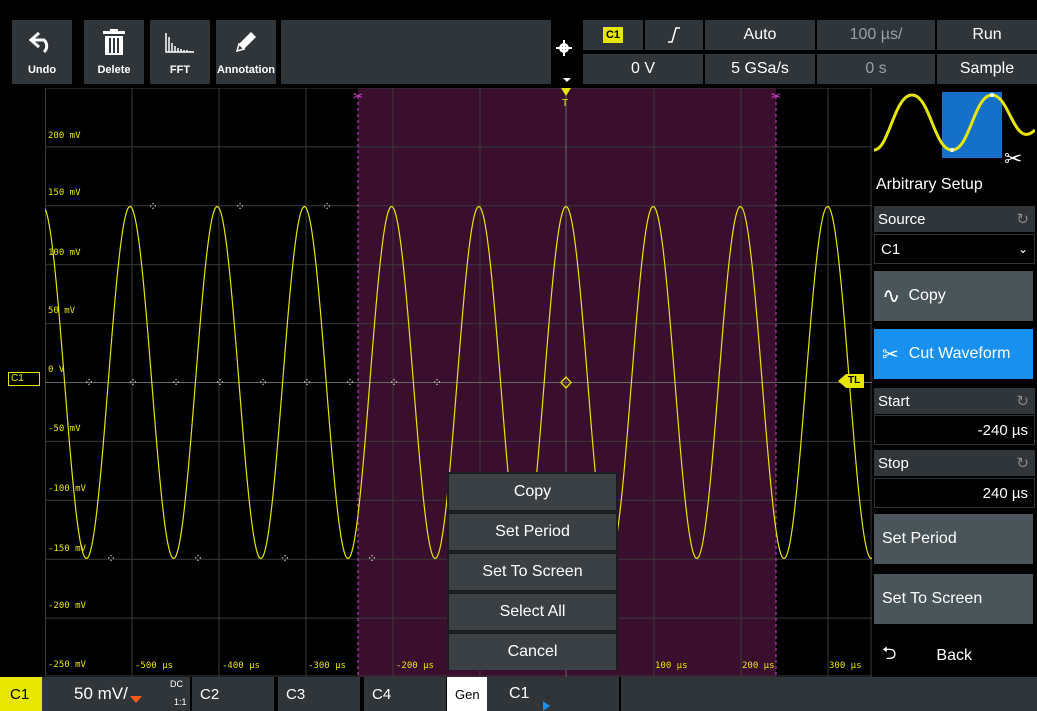  I want to click on context-set-to-screen: Set To Screen, so click(532, 572).